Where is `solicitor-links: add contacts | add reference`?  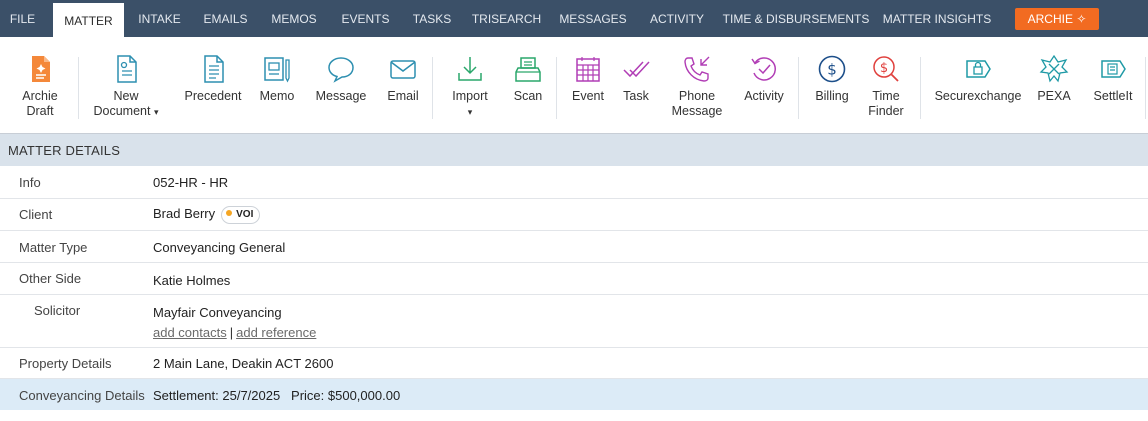 solicitor-links: add contacts | add reference is located at coordinates (234, 332).